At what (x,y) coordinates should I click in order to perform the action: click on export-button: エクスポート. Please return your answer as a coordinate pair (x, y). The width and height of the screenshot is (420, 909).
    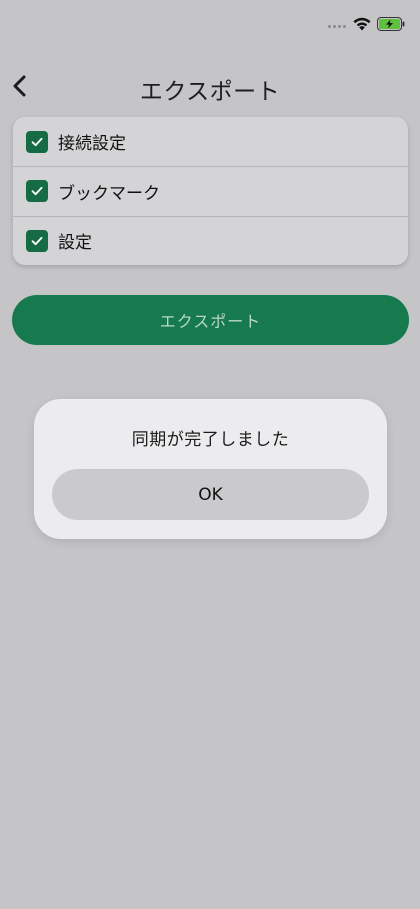
    Looking at the image, I should click on (210, 320).